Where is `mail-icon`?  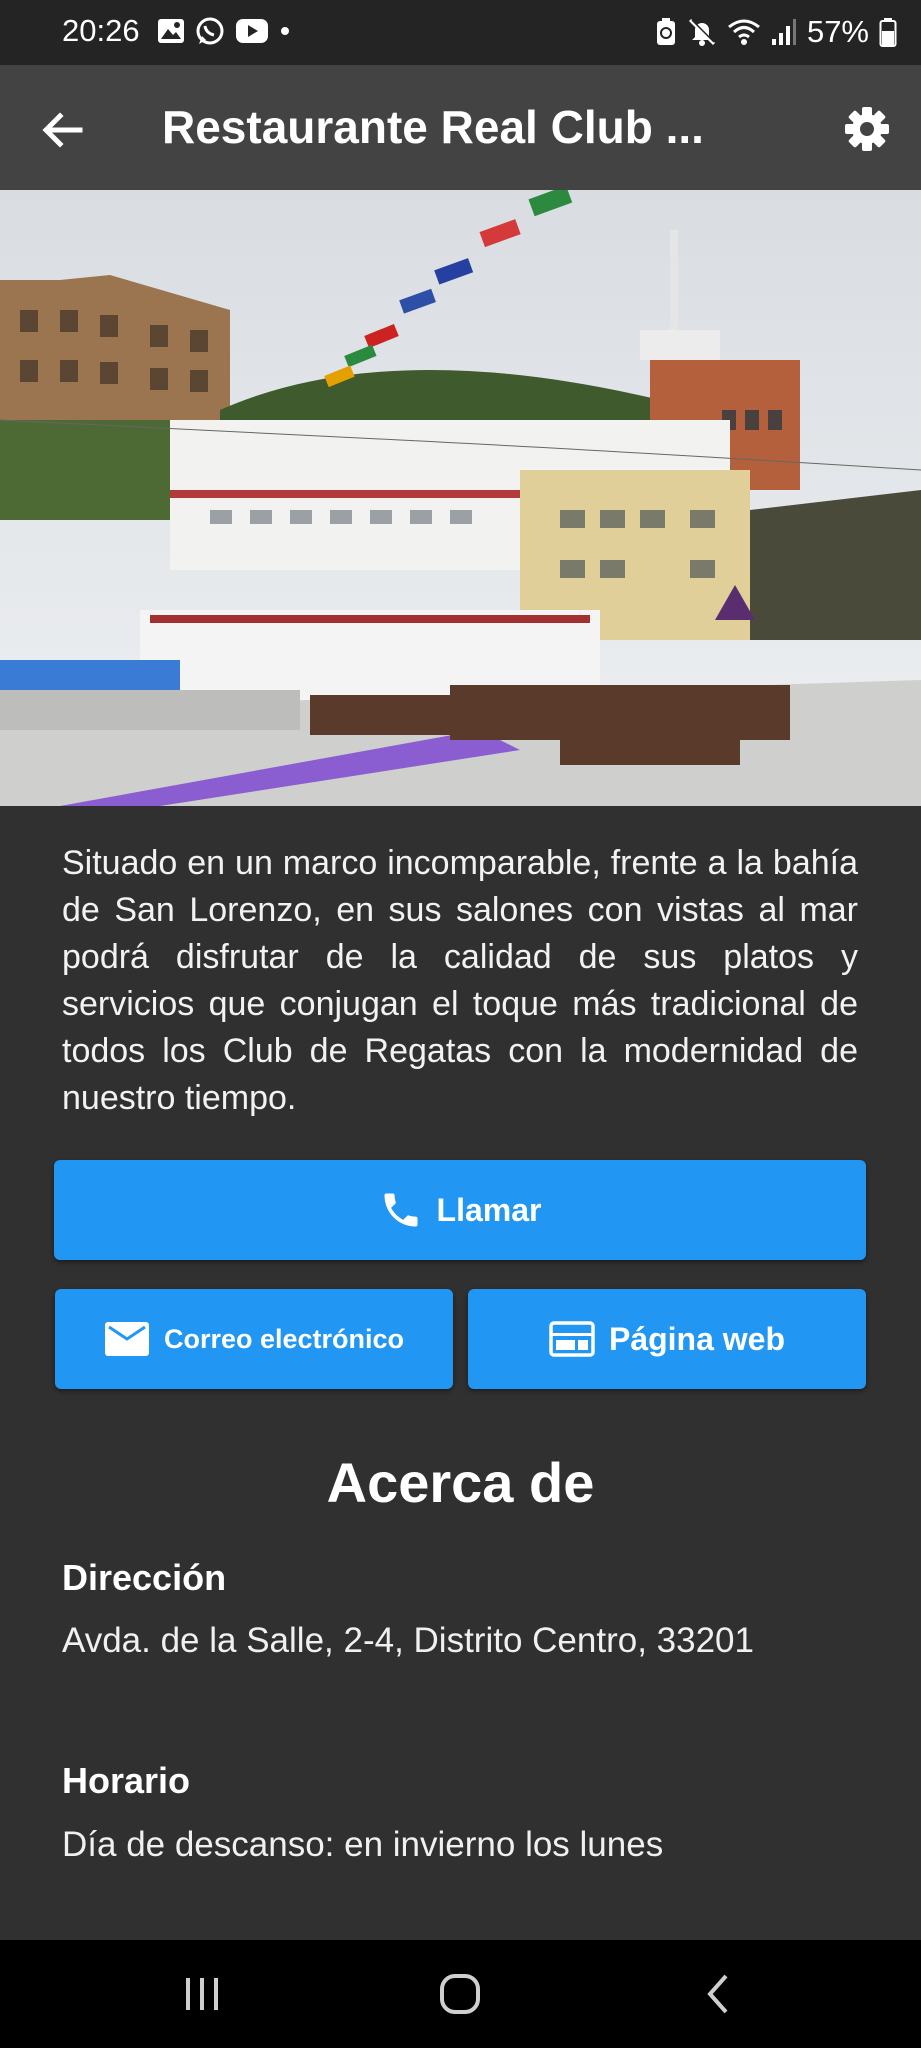 mail-icon is located at coordinates (126, 1339).